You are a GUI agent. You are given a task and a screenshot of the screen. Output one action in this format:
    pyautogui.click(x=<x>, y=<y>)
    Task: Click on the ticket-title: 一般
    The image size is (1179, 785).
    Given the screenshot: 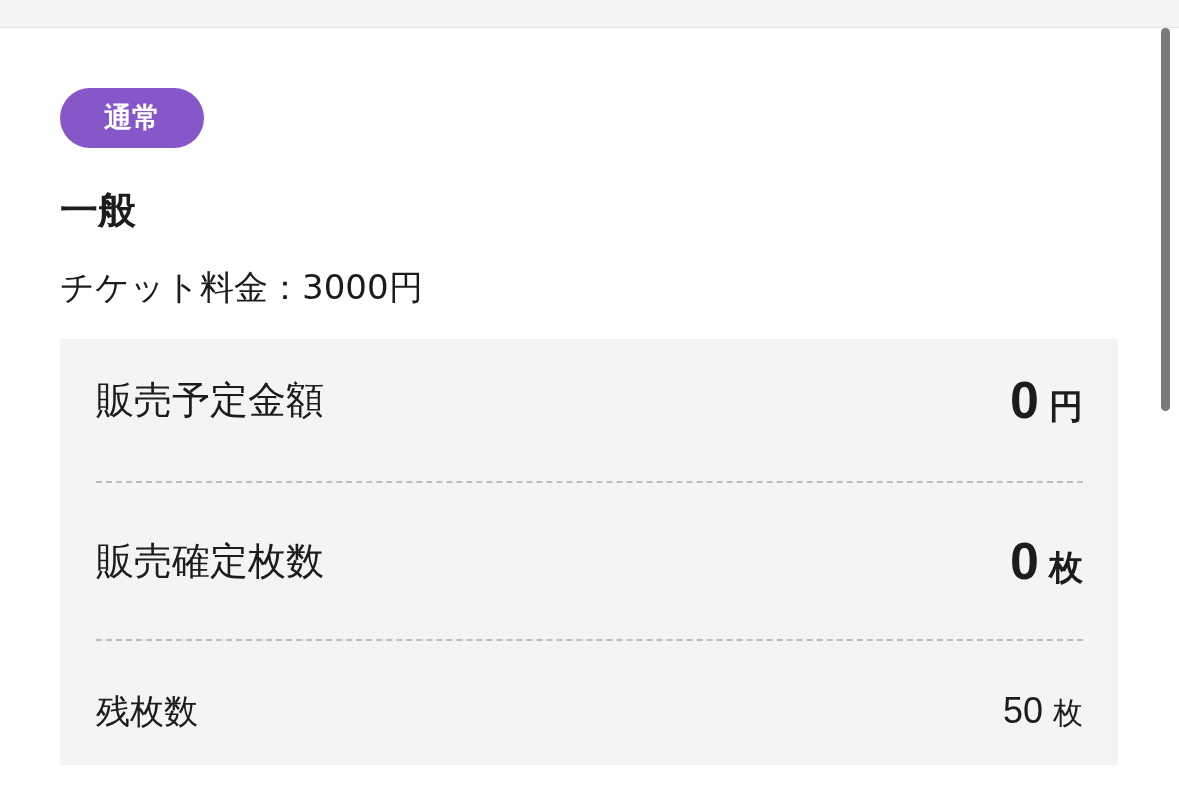 What is the action you would take?
    pyautogui.click(x=98, y=210)
    